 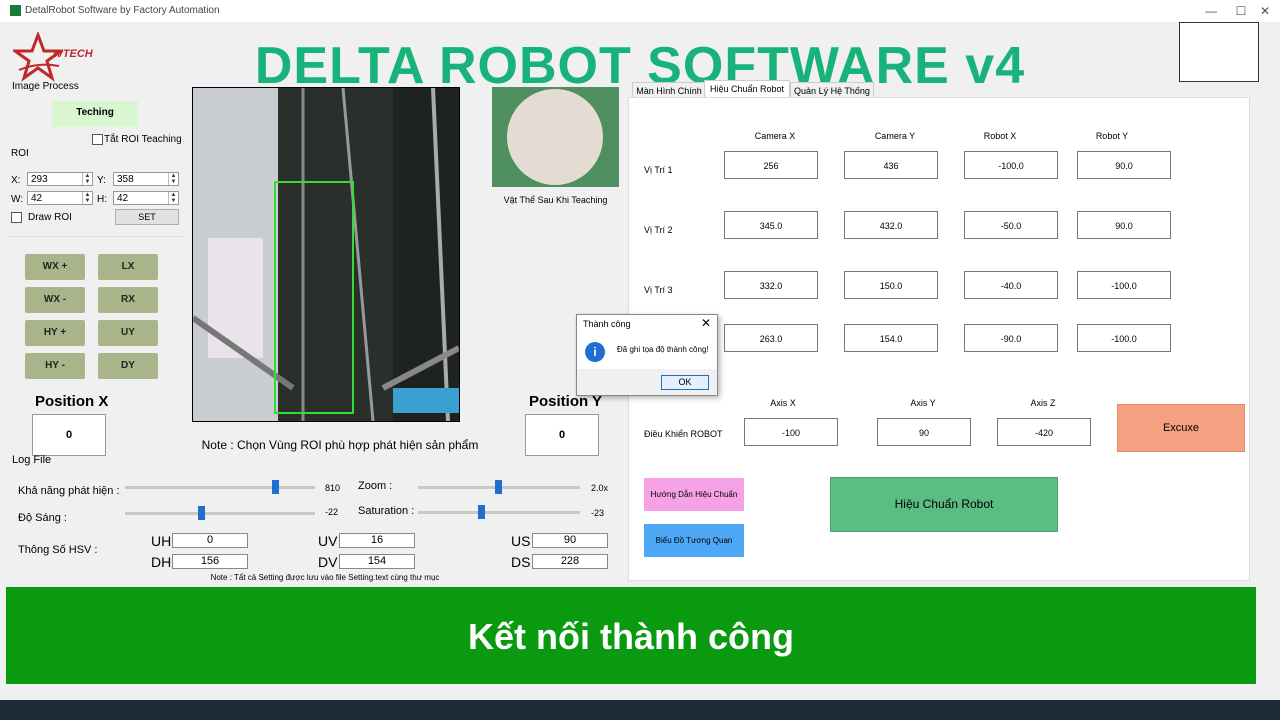 I want to click on cell-pos4-robot-y: -100.0, so click(x=1124, y=338).